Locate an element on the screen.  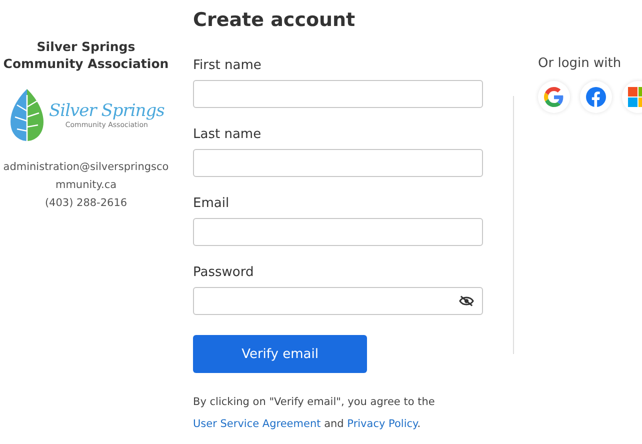
password-field is located at coordinates (338, 301).